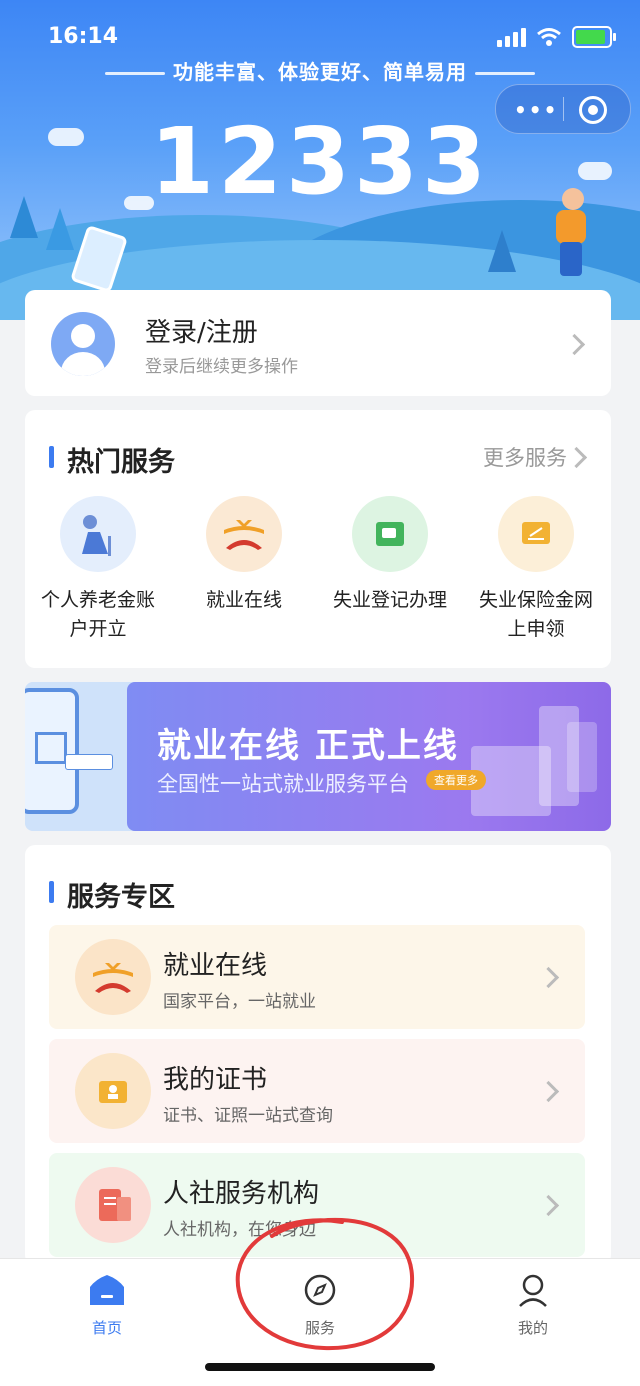 This screenshot has width=640, height=1386. Describe the element at coordinates (549, 37) in the screenshot. I see `wifi-icon` at that location.